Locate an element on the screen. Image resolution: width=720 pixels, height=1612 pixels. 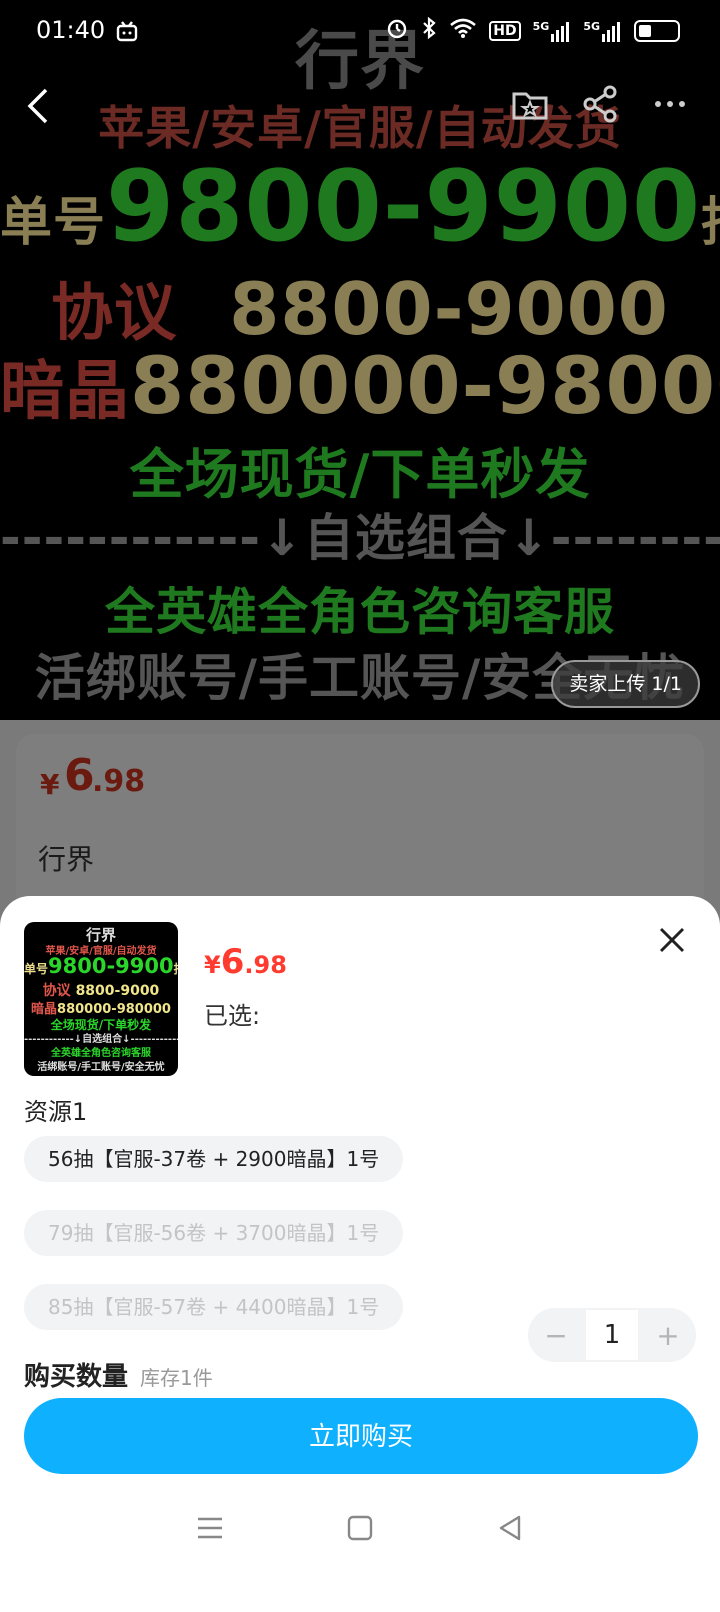
hero-line-pulls-left: 单号 is located at coordinates (53, 223).